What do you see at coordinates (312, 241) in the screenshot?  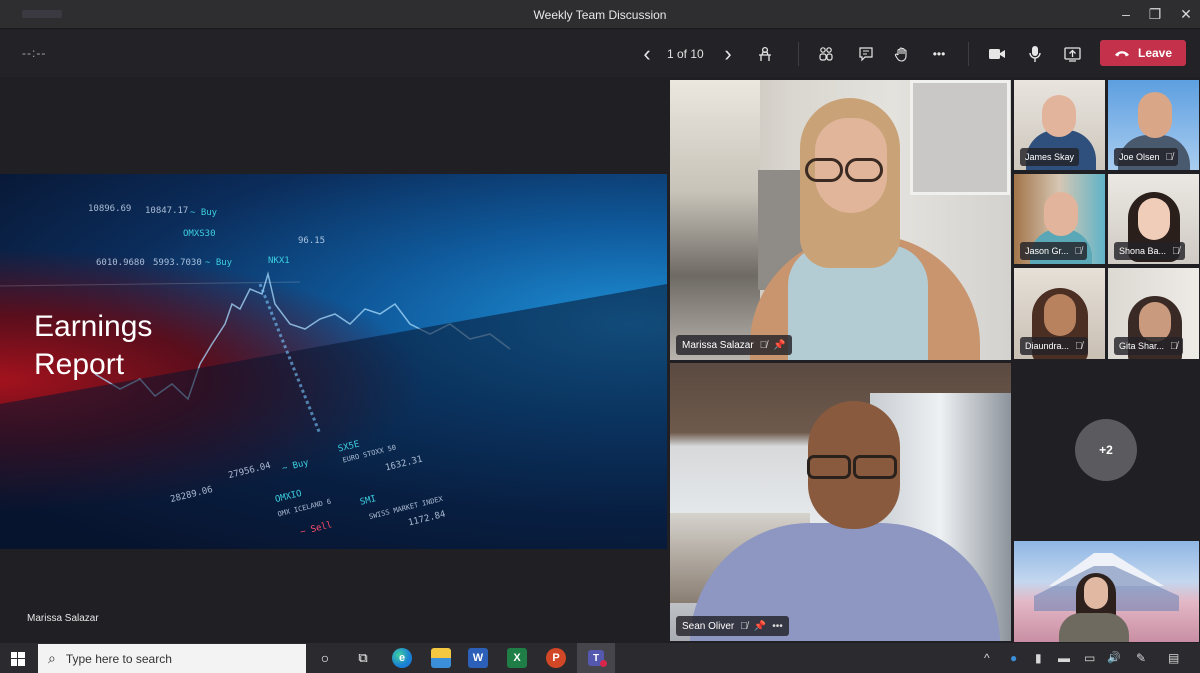 I see `ticker-value: 96.15` at bounding box center [312, 241].